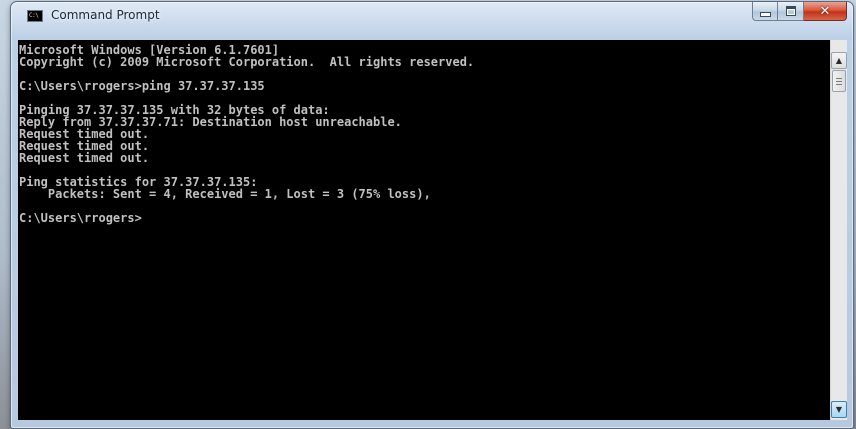  I want to click on title-bar: C:\ Command Prompt ✕, so click(432, 16).